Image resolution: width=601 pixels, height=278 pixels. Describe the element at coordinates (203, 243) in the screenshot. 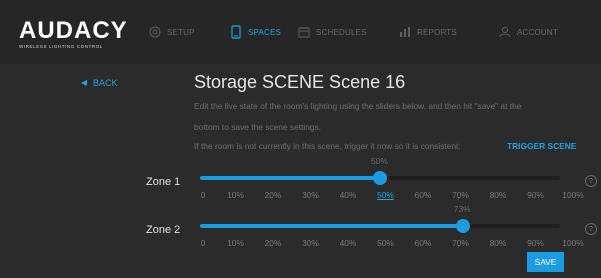

I see `zone-2-tick-label: 0` at that location.